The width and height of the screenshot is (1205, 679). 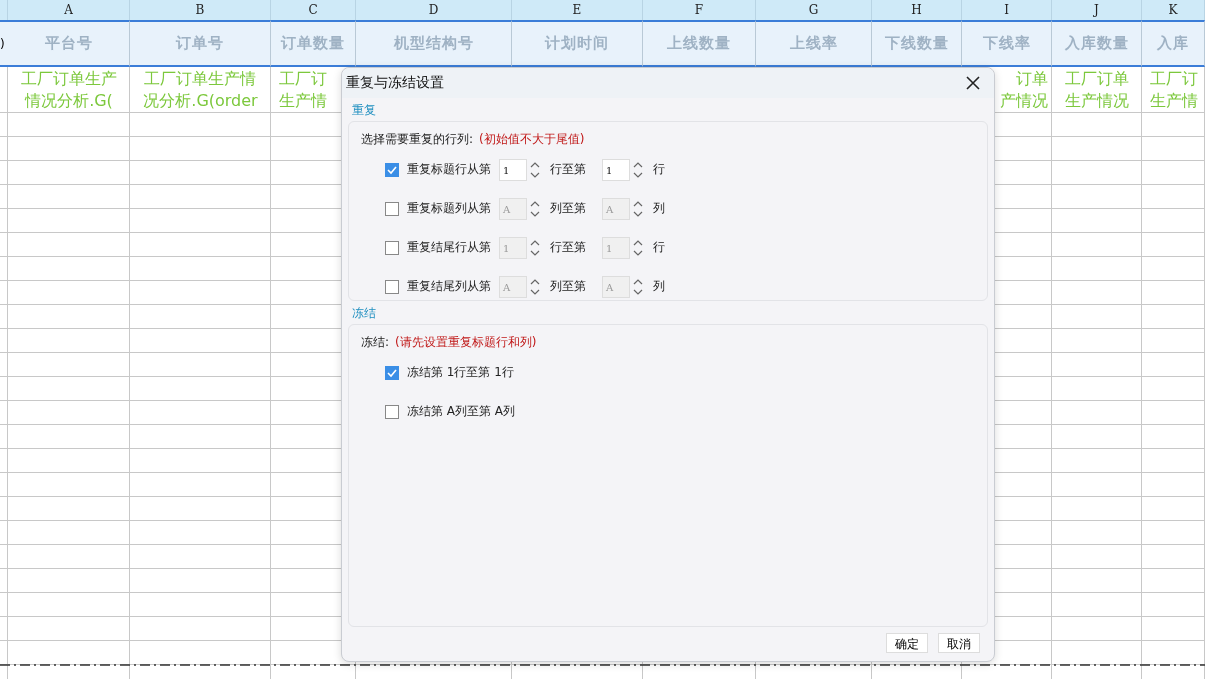 What do you see at coordinates (814, 10) in the screenshot?
I see `column-letter: G` at bounding box center [814, 10].